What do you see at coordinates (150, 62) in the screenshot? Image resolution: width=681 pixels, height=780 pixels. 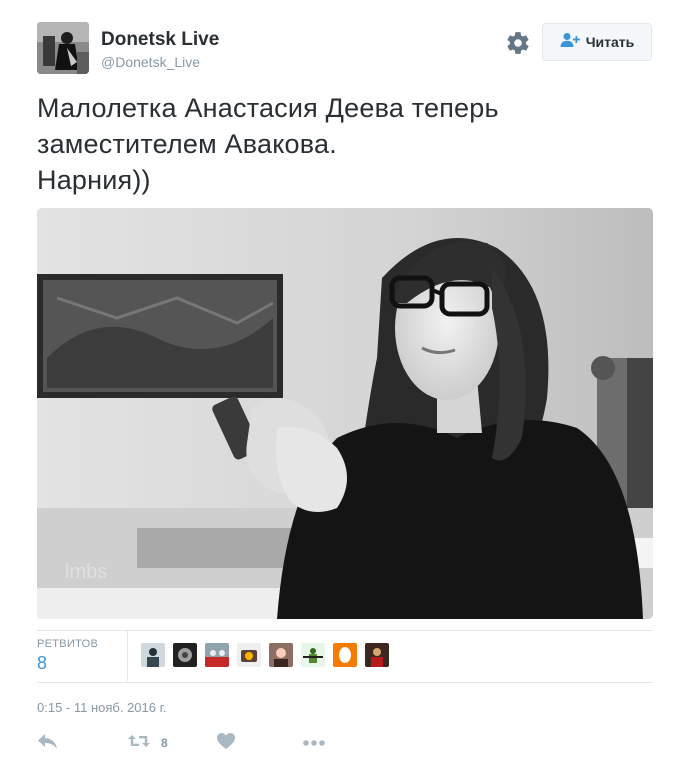 I see `screen-name: @Donetsk_Live` at bounding box center [150, 62].